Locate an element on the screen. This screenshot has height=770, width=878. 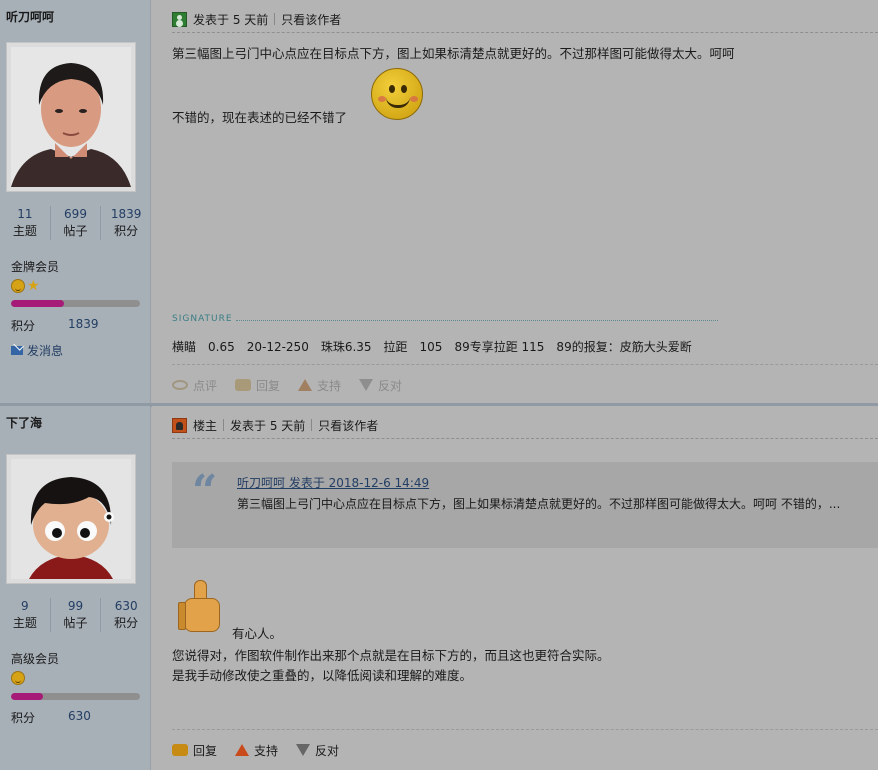
rank-title: 金牌会员 is located at coordinates (35, 266).